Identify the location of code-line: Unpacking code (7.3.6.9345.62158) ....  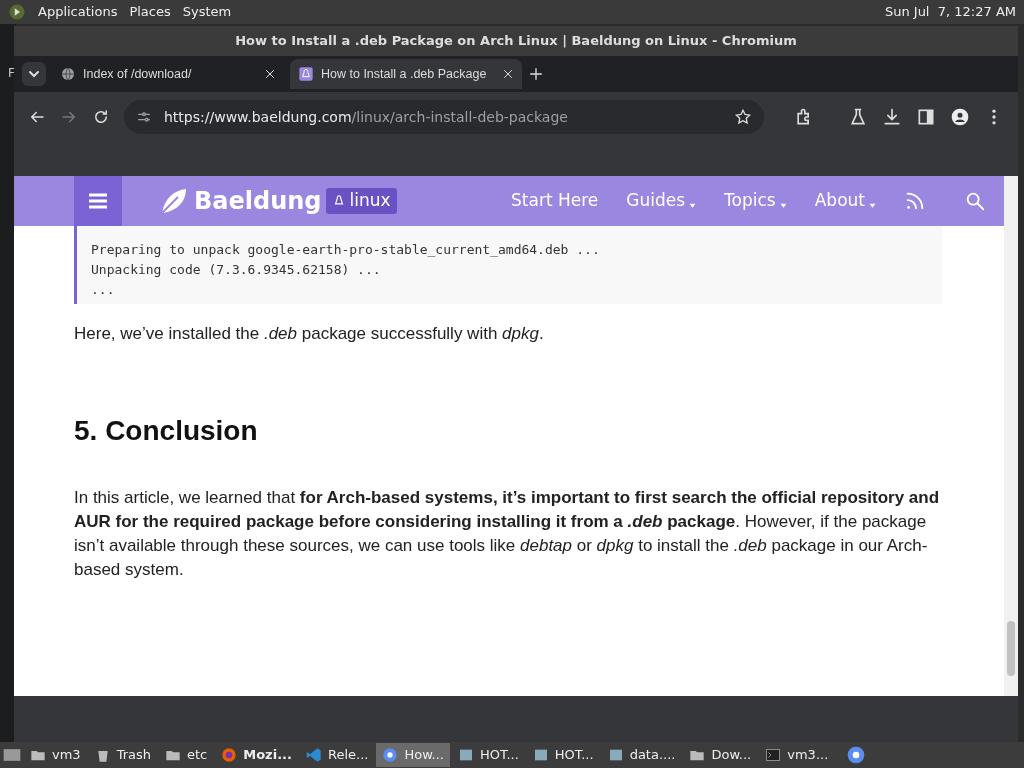
(236, 270).